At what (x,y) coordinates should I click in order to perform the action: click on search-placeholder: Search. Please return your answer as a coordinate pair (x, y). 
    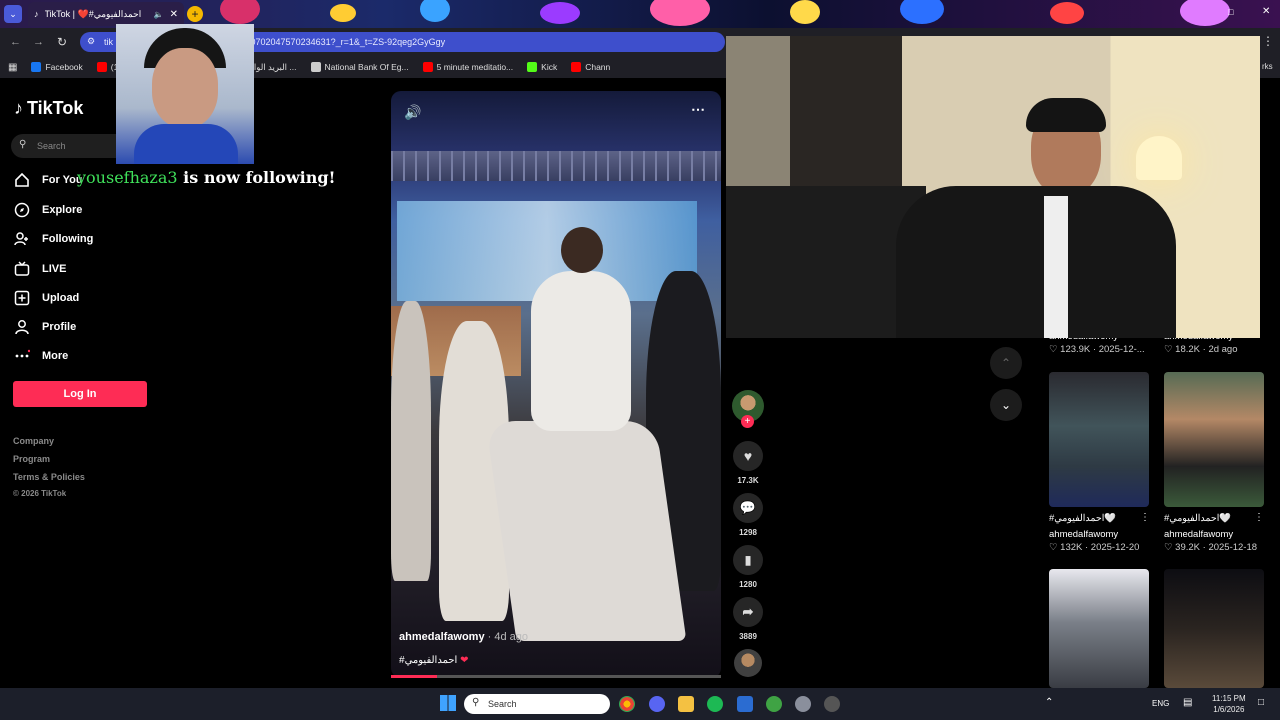
    Looking at the image, I should click on (51, 146).